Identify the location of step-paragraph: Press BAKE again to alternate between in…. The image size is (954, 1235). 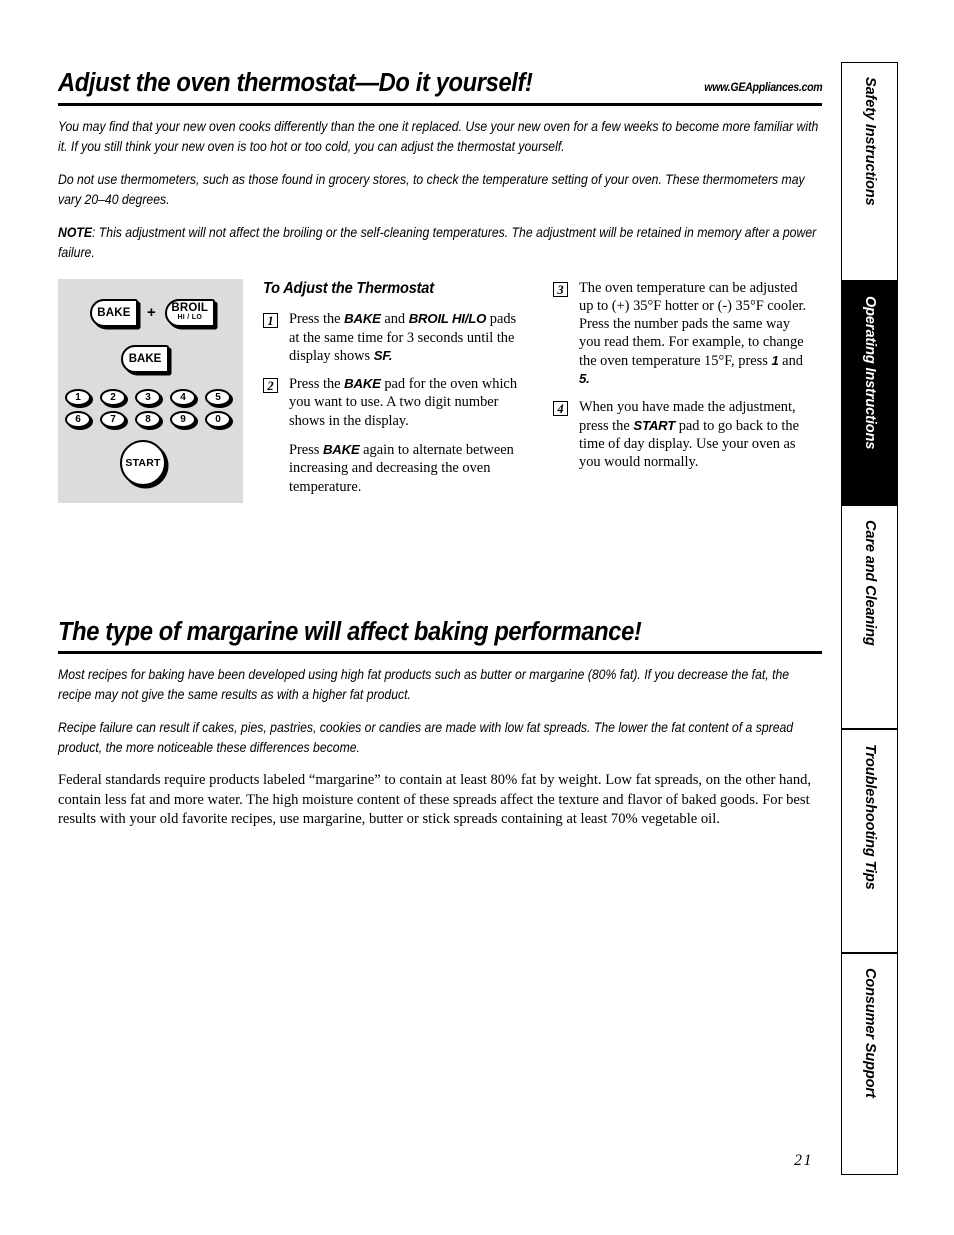
(408, 468).